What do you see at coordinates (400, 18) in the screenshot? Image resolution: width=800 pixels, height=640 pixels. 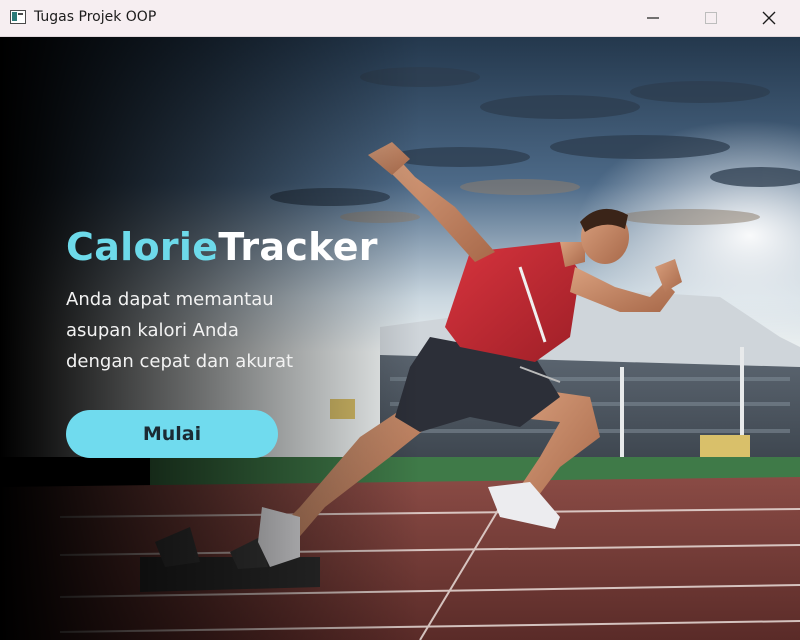 I see `title-bar: Tugas Projek OOP` at bounding box center [400, 18].